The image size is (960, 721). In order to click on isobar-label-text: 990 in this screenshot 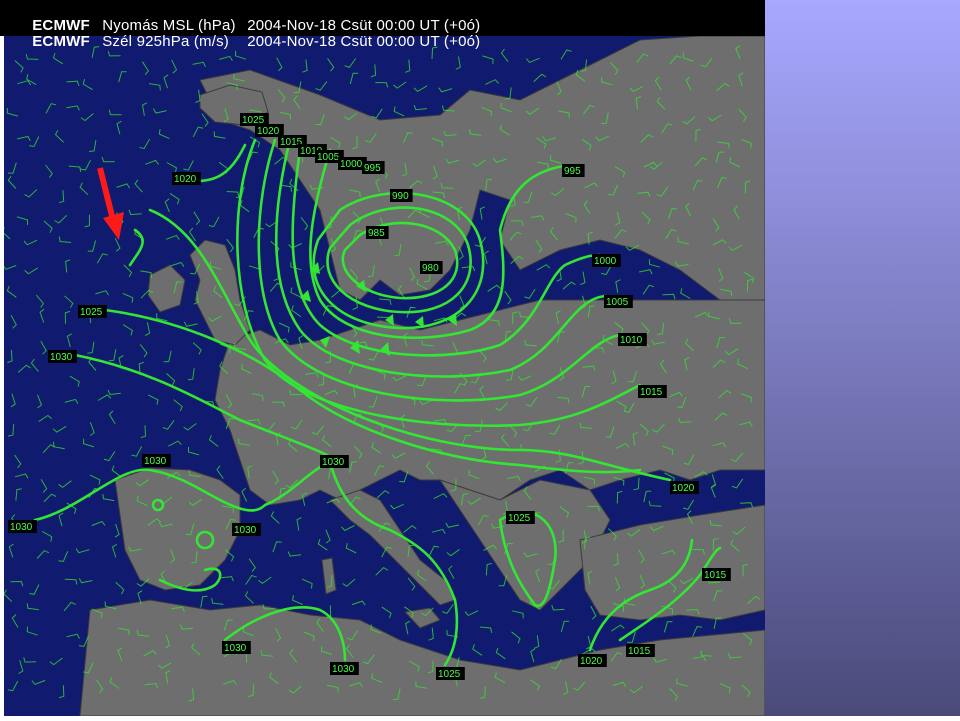, I will do `click(400, 196)`.